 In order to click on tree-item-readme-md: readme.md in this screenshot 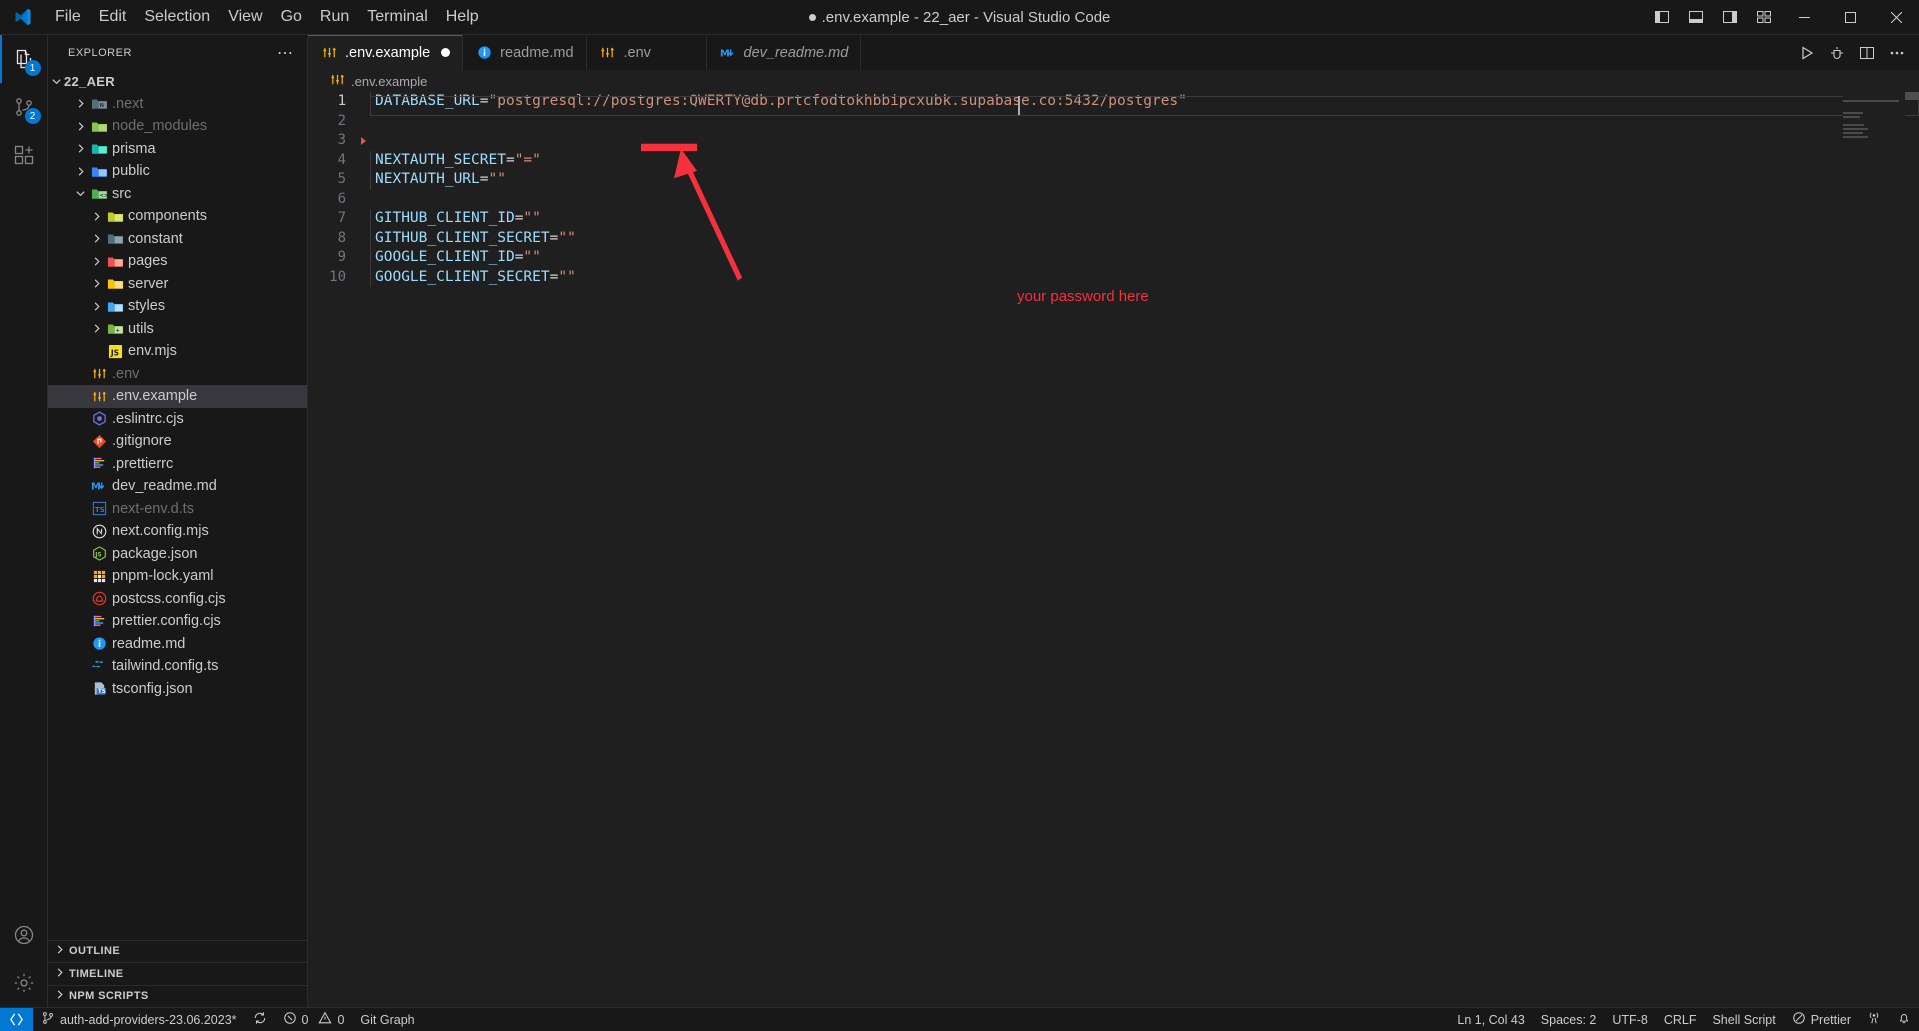, I will do `click(177, 644)`.